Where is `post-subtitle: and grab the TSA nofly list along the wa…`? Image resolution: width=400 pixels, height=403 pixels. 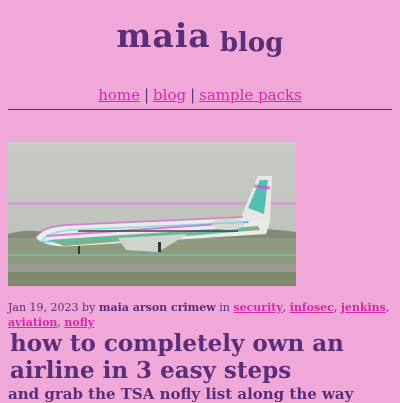 post-subtitle: and grab the TSA nofly list along the wa… is located at coordinates (181, 394).